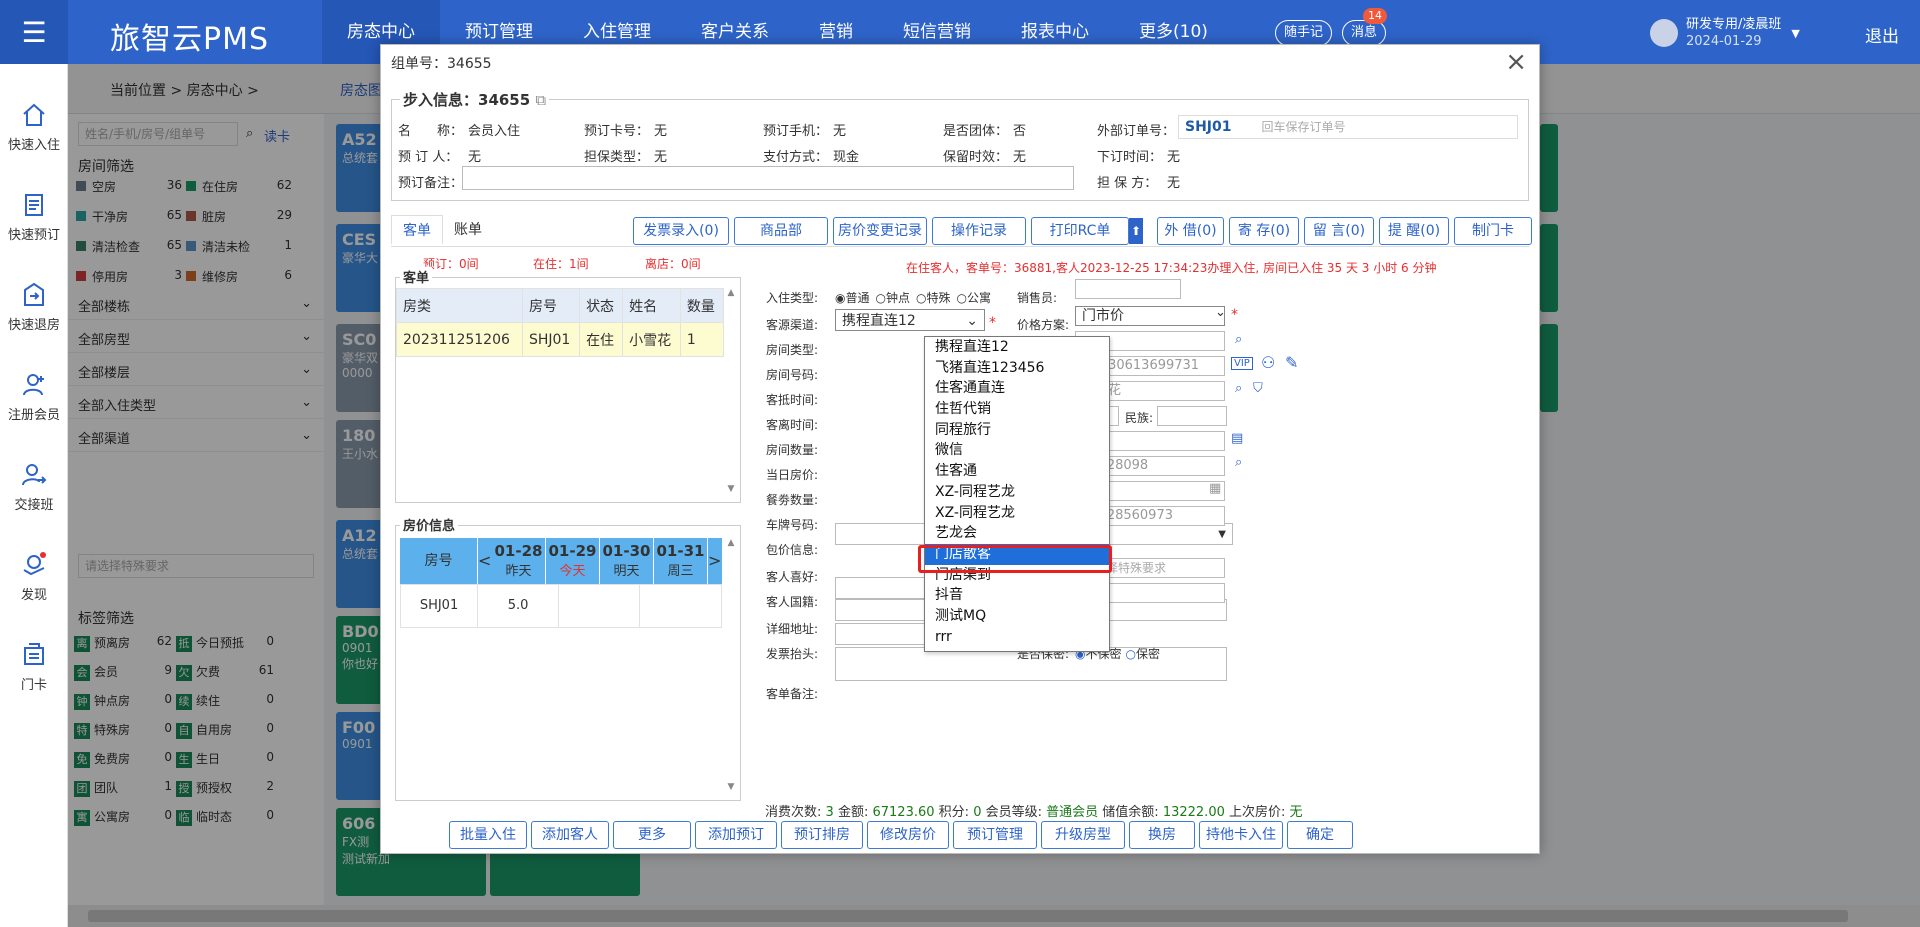 The image size is (1920, 927). I want to click on note-button: 随手记, so click(1304, 33).